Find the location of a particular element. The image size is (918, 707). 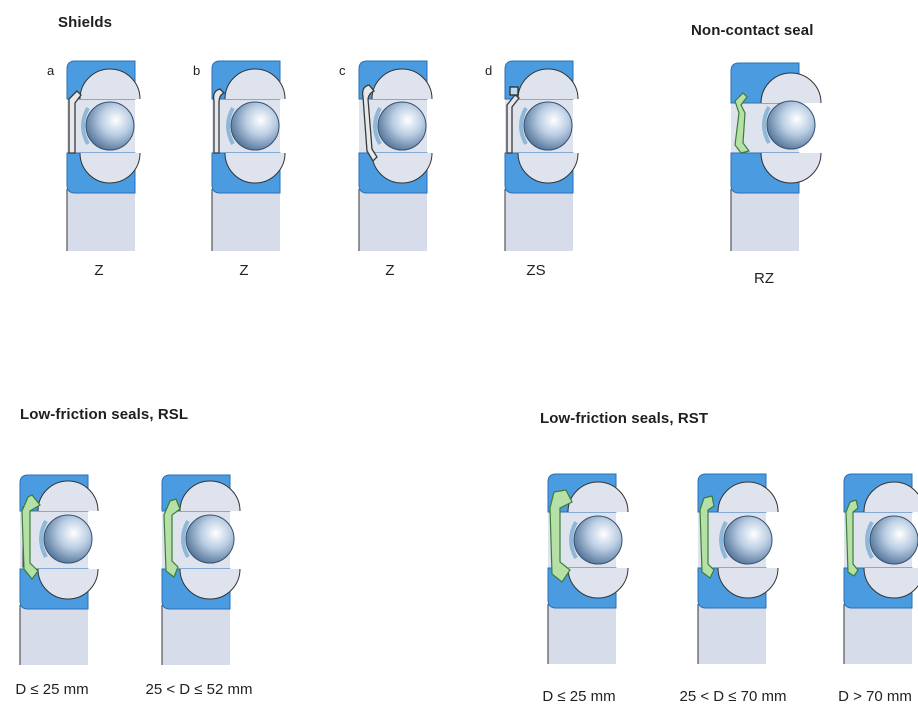

bearing-seal-rsl-medium is located at coordinates (201, 569).